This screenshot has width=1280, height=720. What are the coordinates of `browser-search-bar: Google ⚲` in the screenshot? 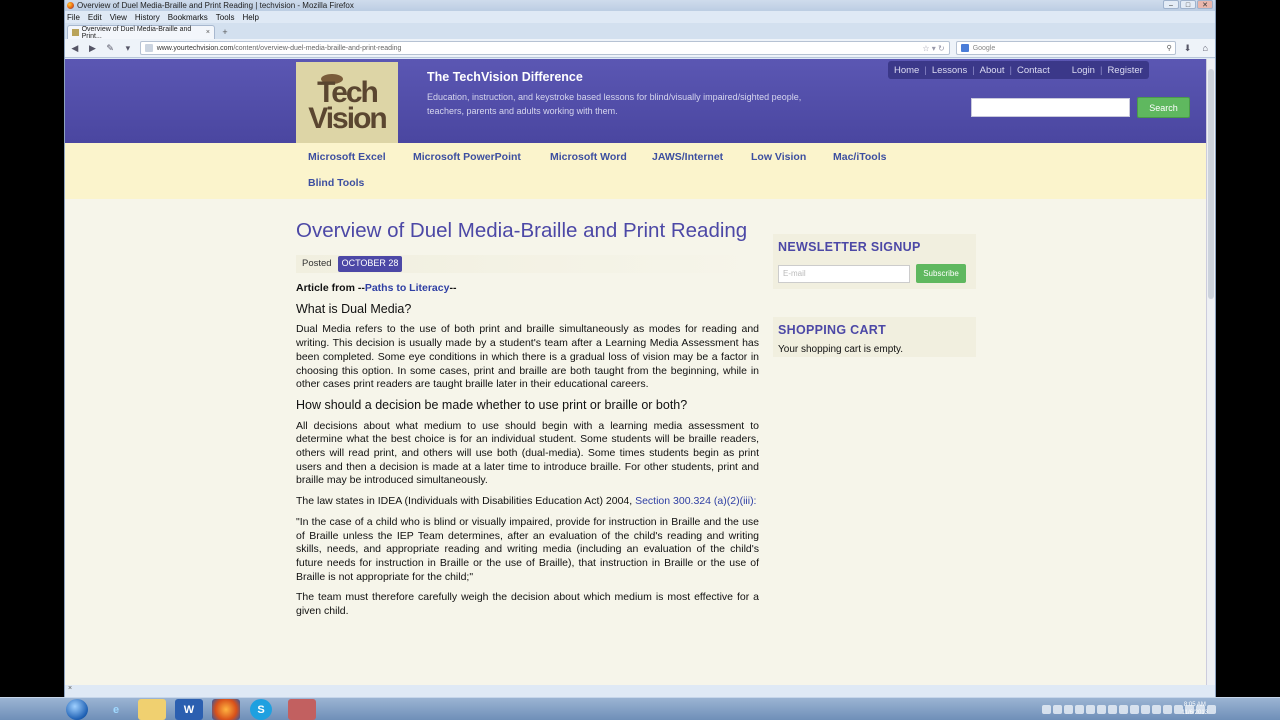 It's located at (1065, 48).